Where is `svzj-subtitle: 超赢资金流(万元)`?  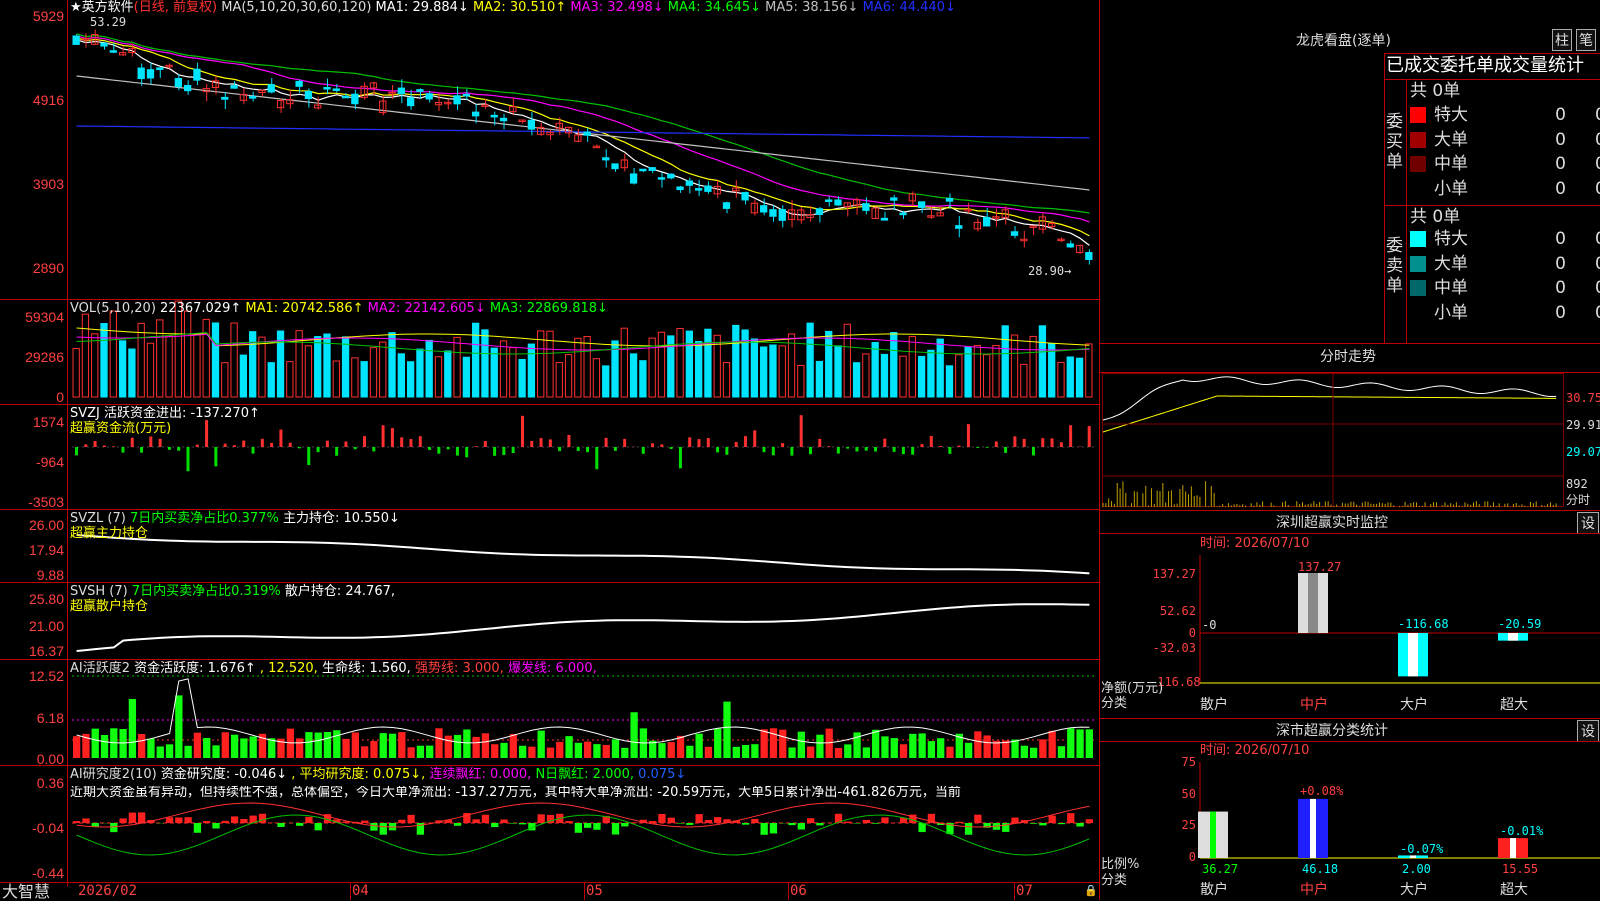
svzj-subtitle: 超赢资金流(万元) is located at coordinates (120, 429).